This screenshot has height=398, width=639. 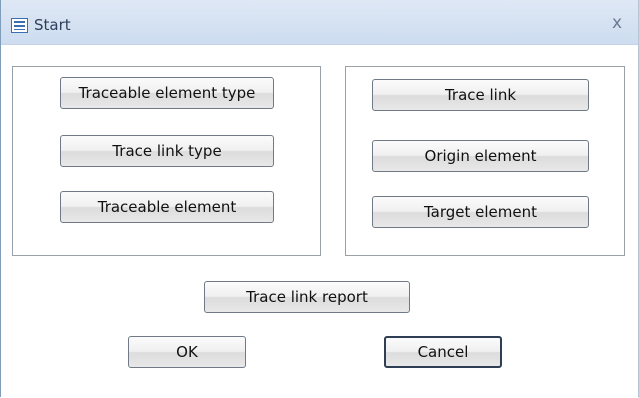 I want to click on title-bar: Start x, so click(x=319, y=22).